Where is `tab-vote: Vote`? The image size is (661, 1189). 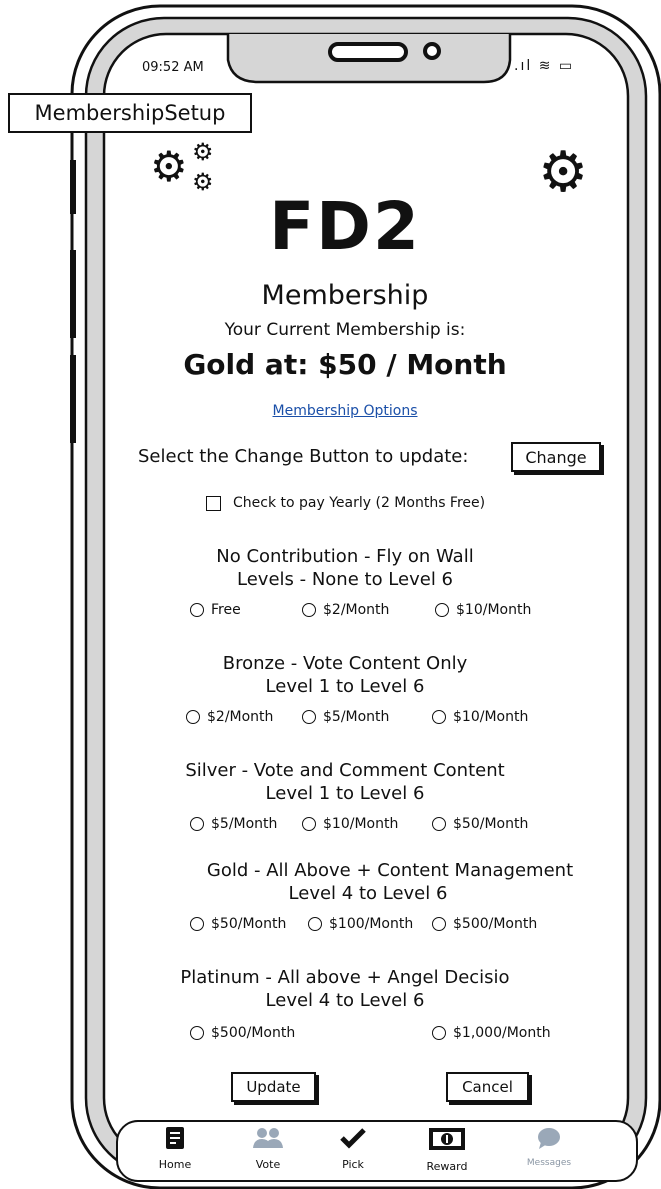
tab-vote: Vote is located at coordinates (268, 1148).